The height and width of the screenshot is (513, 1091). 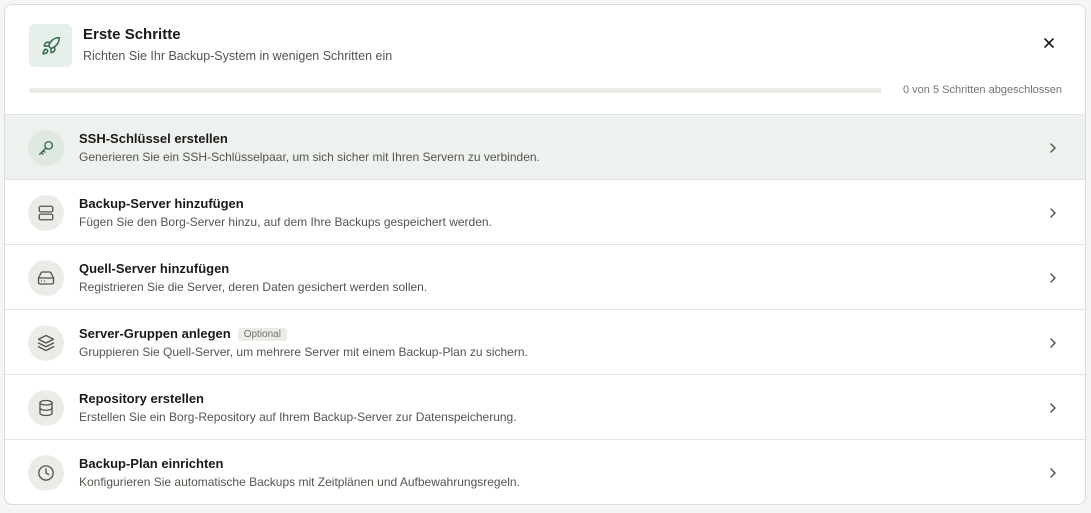 I want to click on step-title: Backup-Plan einrichten, so click(x=151, y=463).